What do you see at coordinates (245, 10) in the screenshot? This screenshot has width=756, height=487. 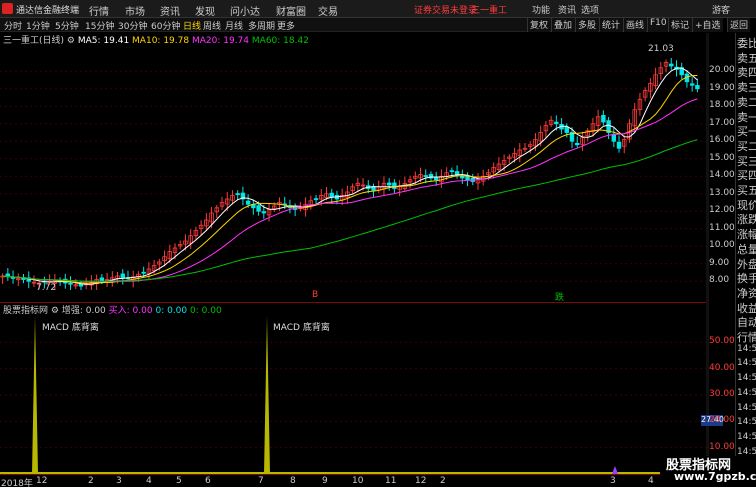 I see `menu-wenxiaoda: 问小达` at bounding box center [245, 10].